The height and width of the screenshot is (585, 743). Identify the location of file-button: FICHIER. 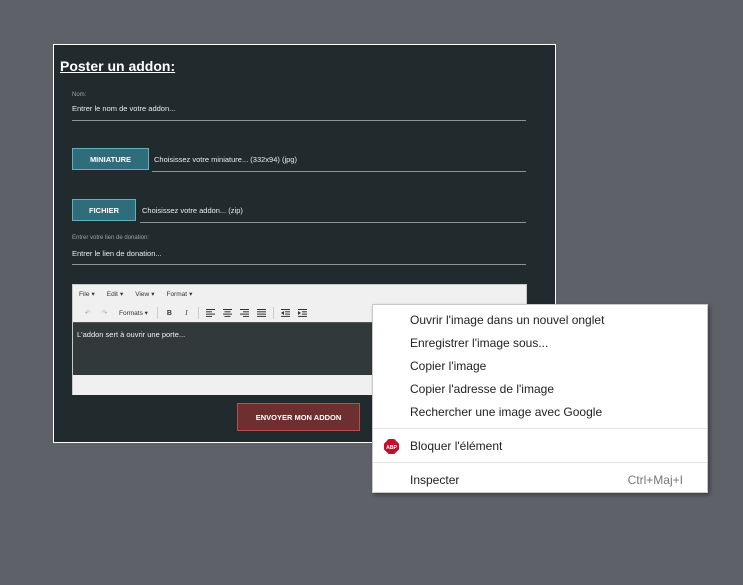
(104, 210).